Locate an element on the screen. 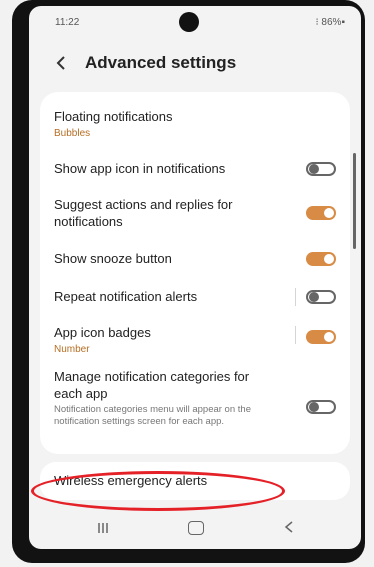 This screenshot has width=374, height=567. setting-title: Show app icon in notifications is located at coordinates (140, 168).